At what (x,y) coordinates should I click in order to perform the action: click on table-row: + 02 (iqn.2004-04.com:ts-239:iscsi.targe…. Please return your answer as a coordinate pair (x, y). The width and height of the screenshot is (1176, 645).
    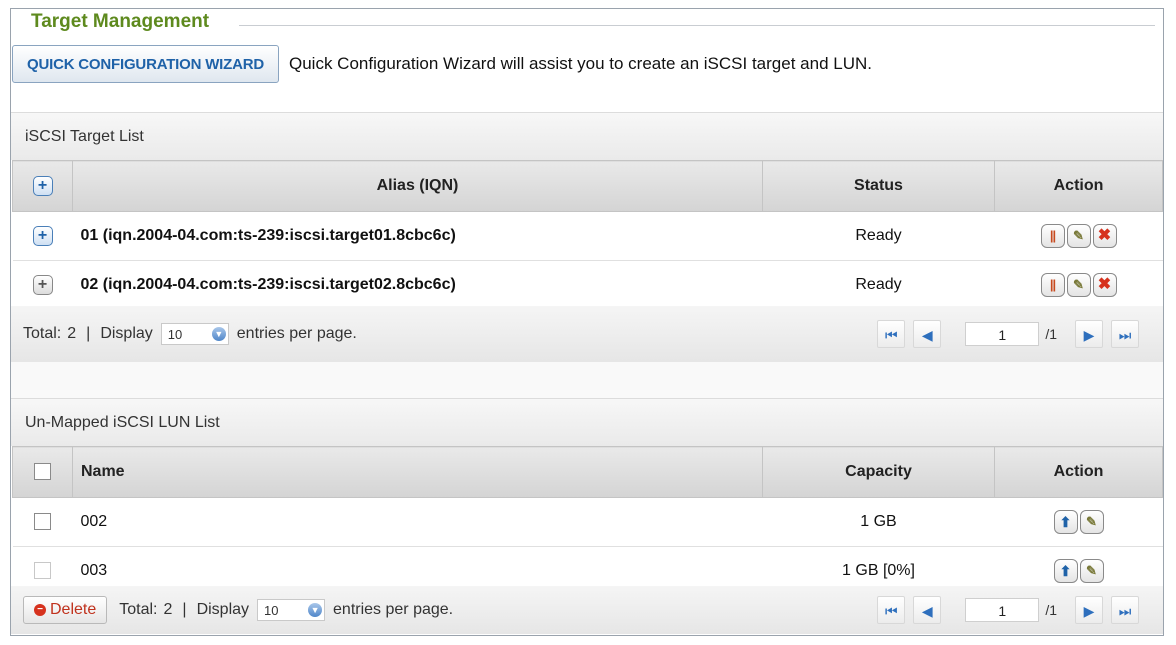
    Looking at the image, I should click on (587, 285).